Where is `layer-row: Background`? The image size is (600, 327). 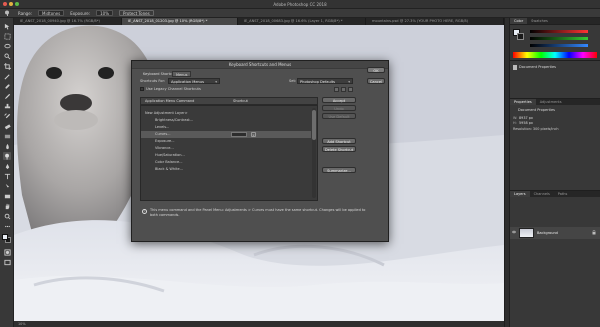
layer-row: Background is located at coordinates (555, 233).